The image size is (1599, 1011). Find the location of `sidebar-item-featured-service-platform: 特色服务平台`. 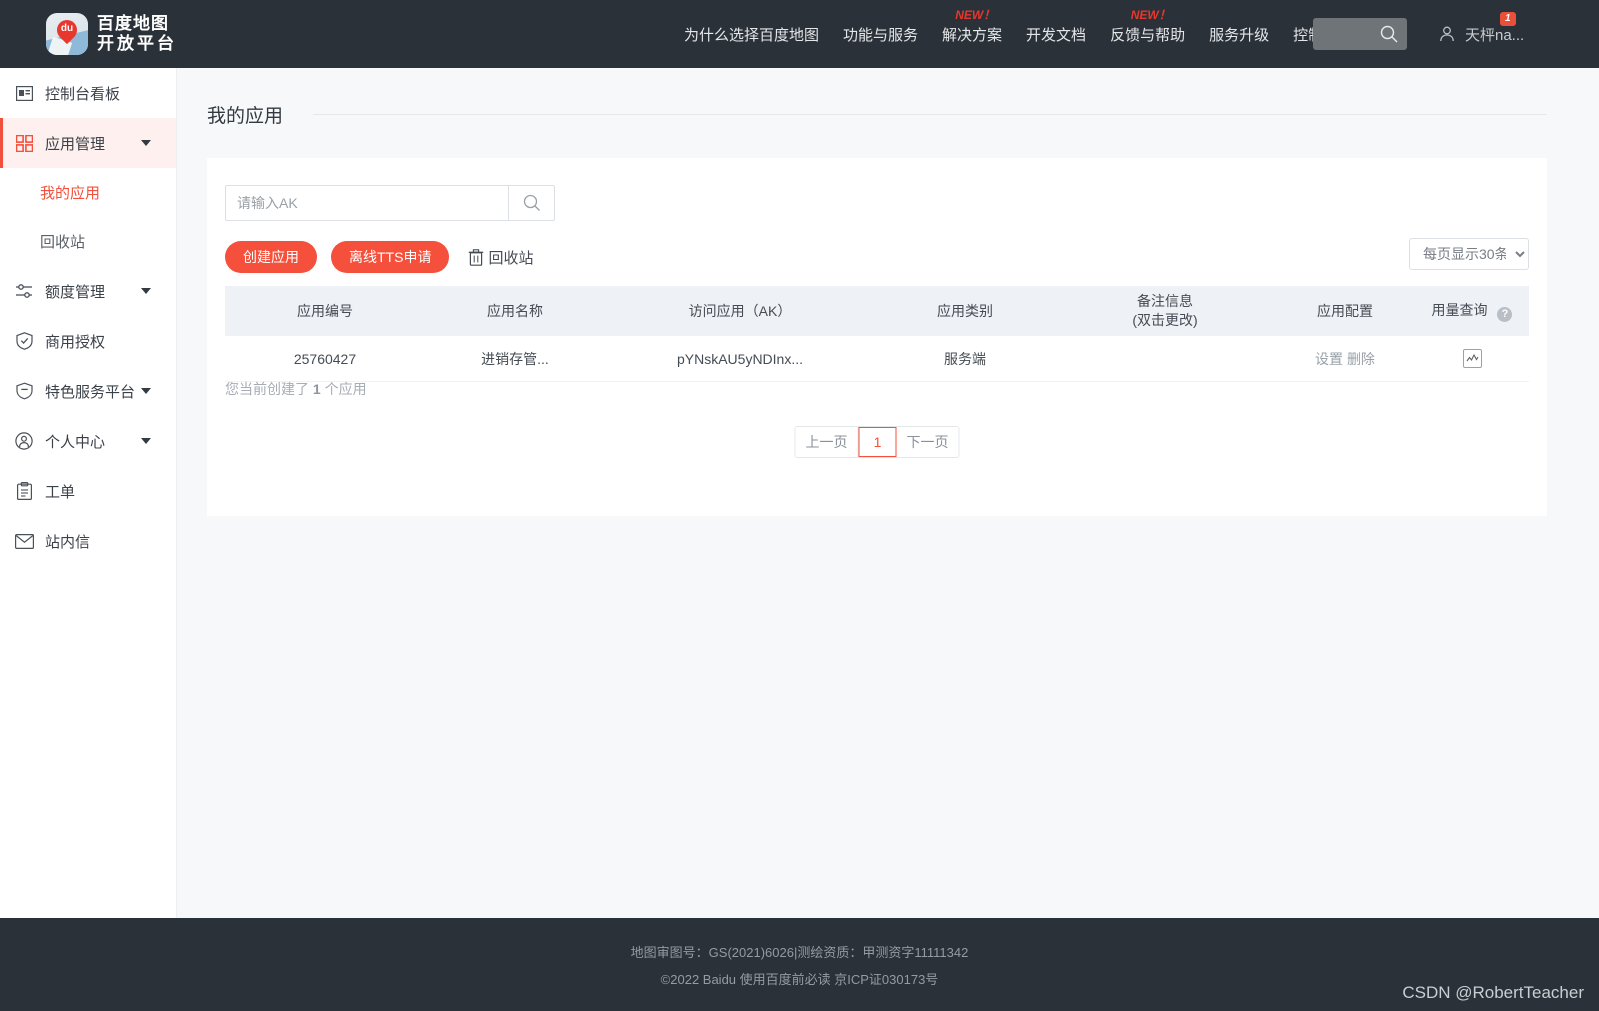

sidebar-item-featured-service-platform: 特色服务平台 is located at coordinates (88, 391).